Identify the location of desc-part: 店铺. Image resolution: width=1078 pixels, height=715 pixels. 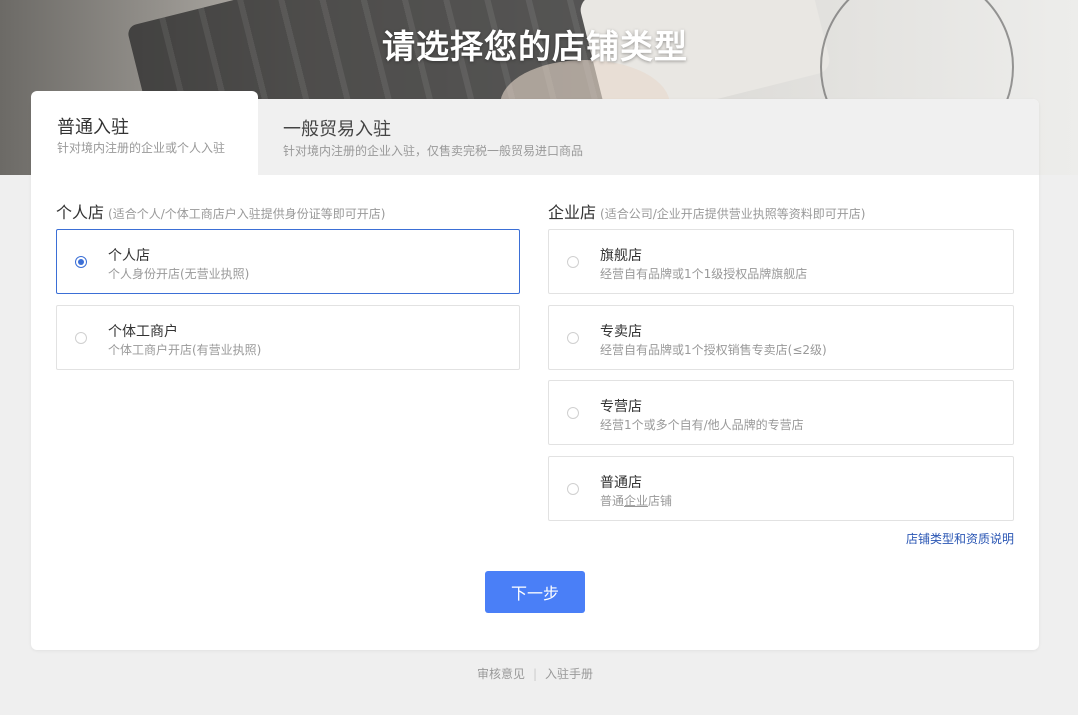
(660, 501).